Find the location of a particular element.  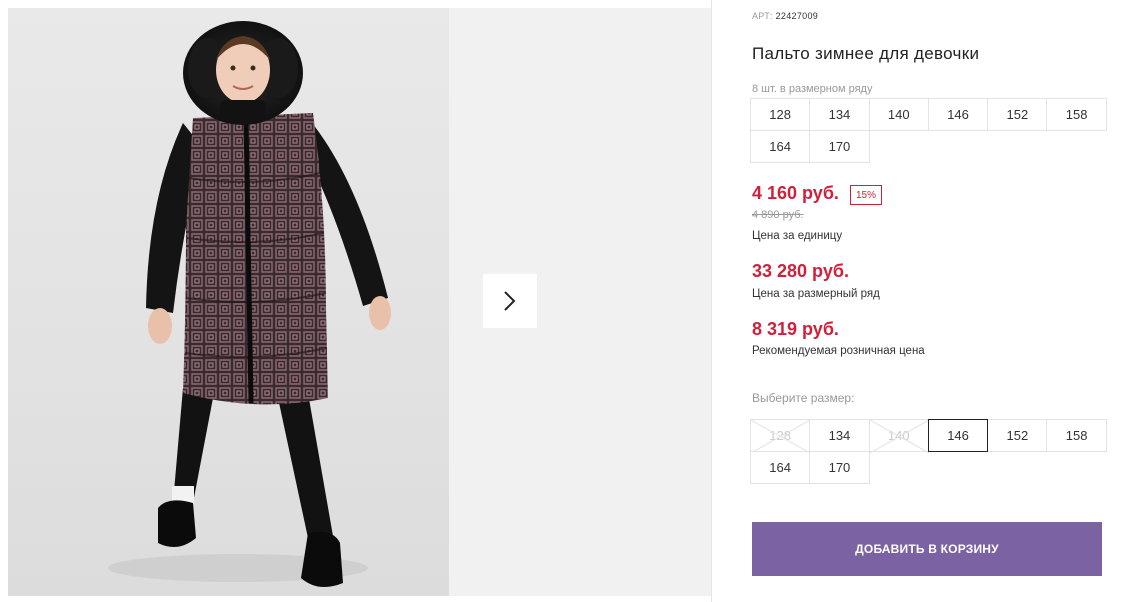

column-divider is located at coordinates (711, 301).